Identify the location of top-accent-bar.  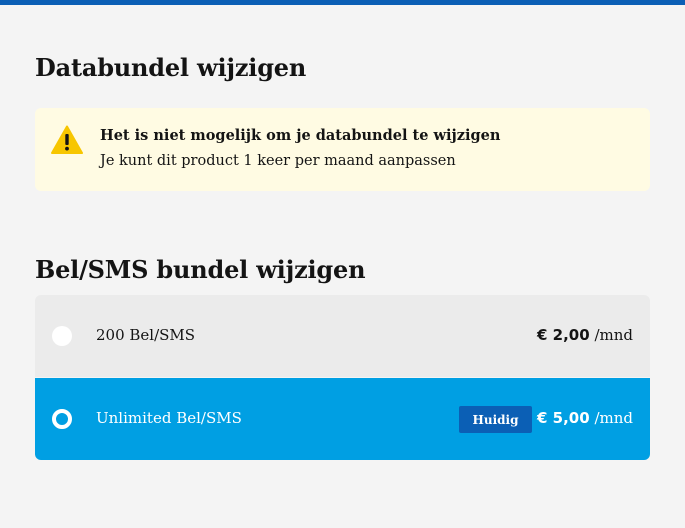
(342, 2).